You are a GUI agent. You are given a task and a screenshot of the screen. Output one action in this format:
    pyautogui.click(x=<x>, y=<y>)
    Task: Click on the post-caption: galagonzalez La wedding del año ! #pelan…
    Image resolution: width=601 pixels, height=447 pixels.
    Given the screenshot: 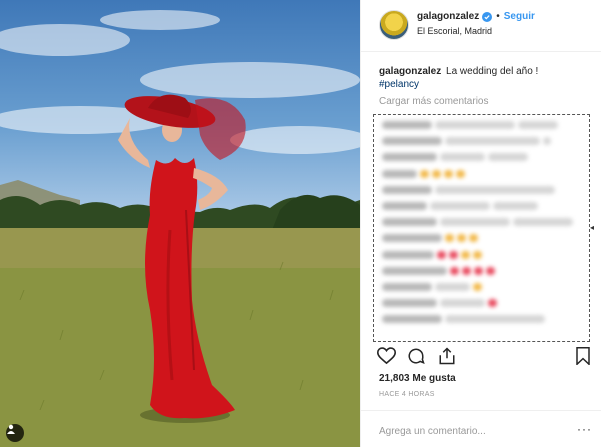 What is the action you would take?
    pyautogui.click(x=481, y=71)
    